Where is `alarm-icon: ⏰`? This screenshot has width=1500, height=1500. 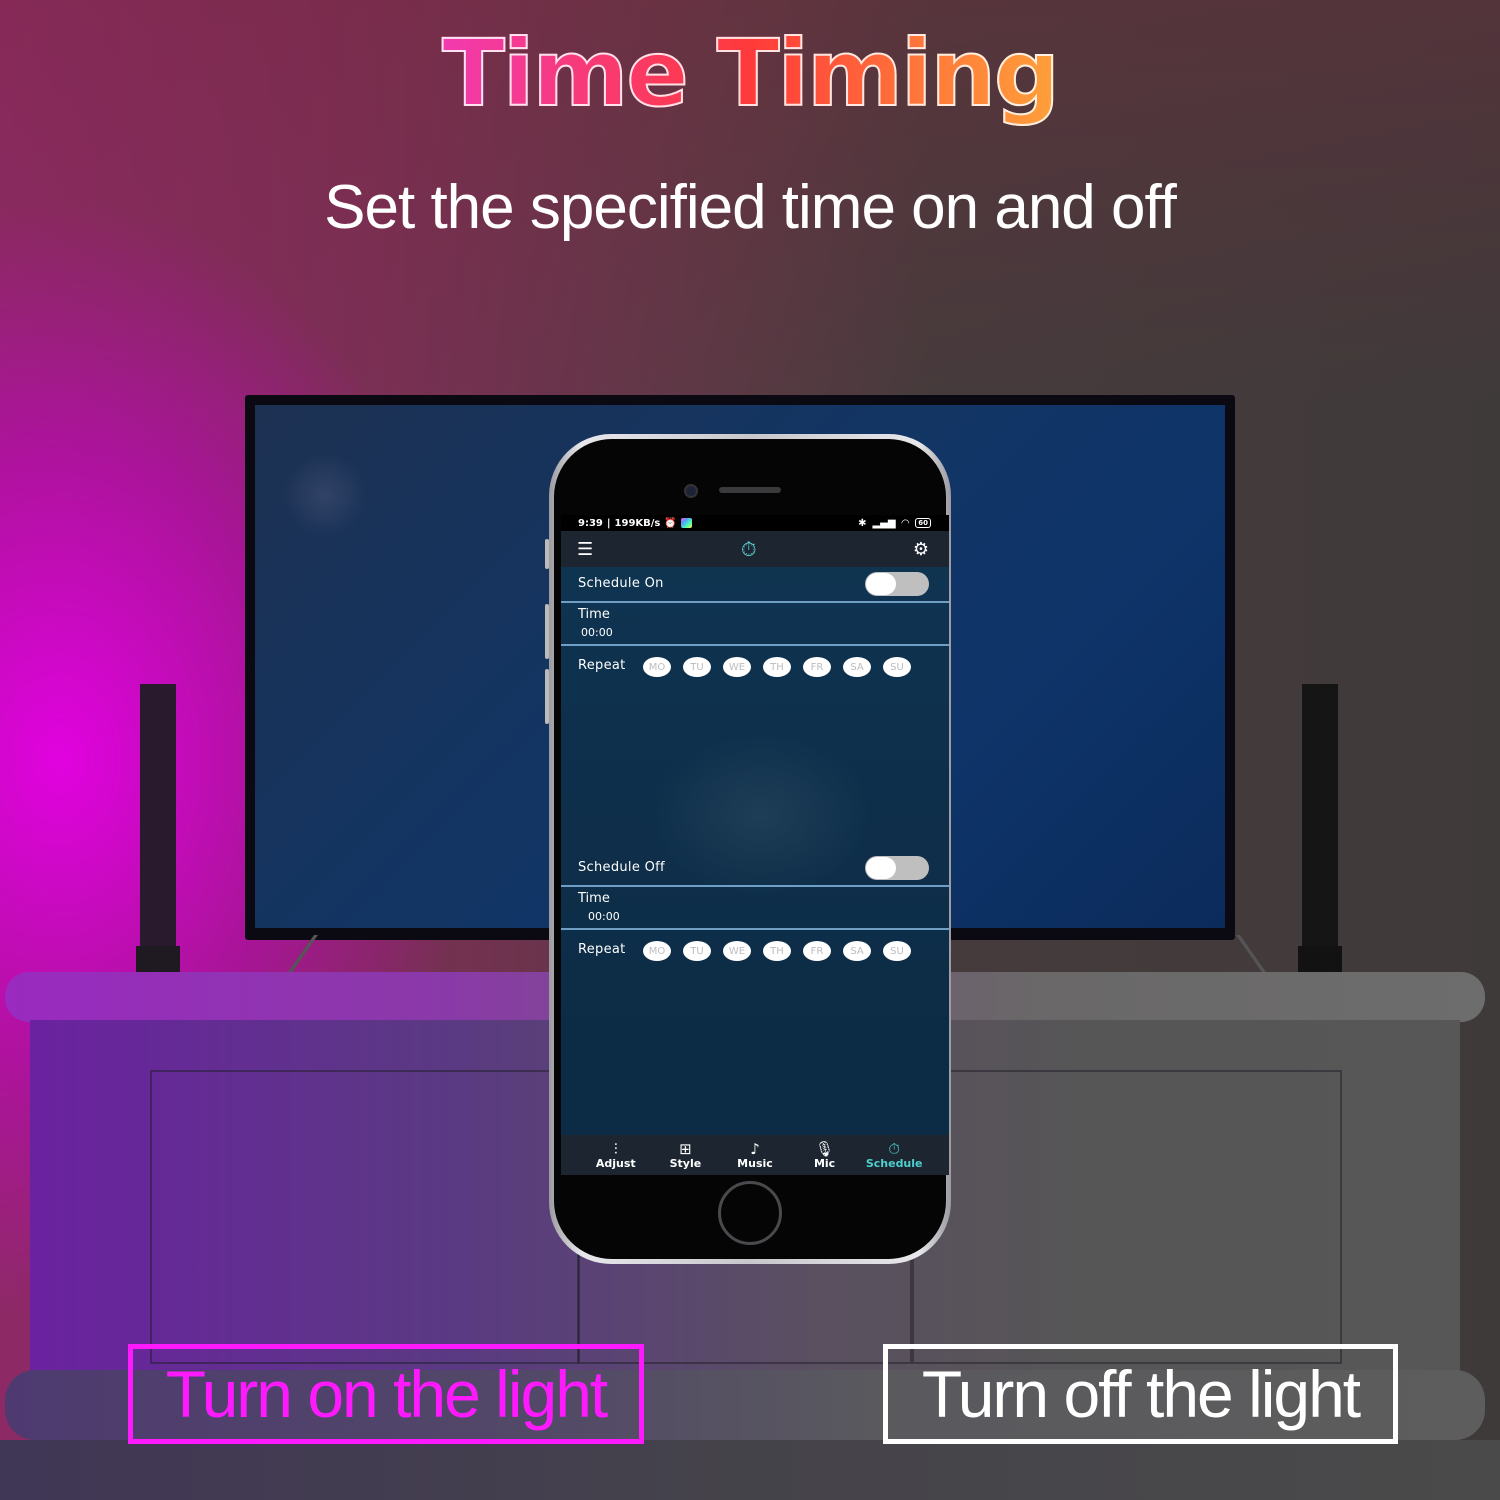 alarm-icon: ⏰ is located at coordinates (670, 523).